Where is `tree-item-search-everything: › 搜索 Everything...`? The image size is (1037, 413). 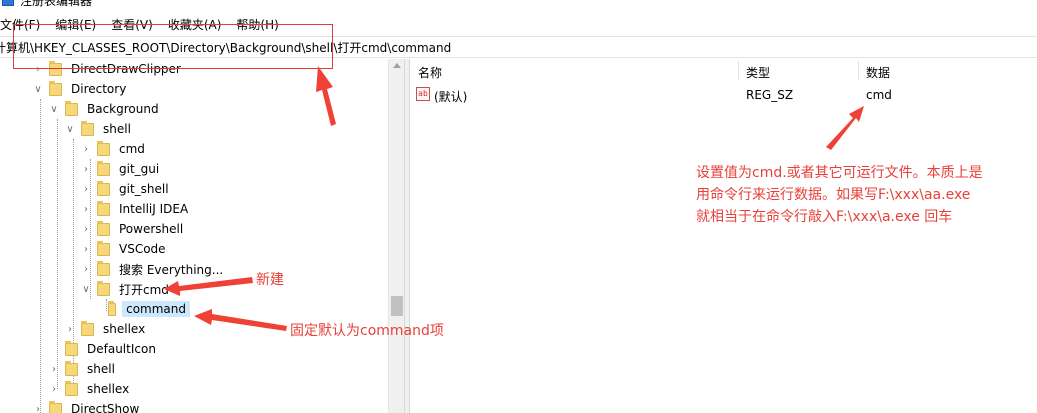 tree-item-search-everything: › 搜索 Everything... is located at coordinates (153, 269).